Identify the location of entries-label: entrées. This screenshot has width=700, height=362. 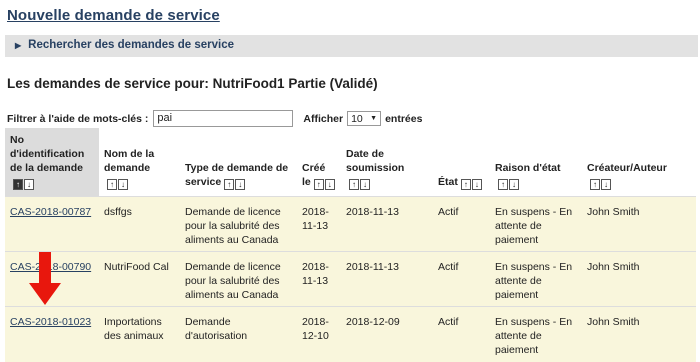
(404, 118).